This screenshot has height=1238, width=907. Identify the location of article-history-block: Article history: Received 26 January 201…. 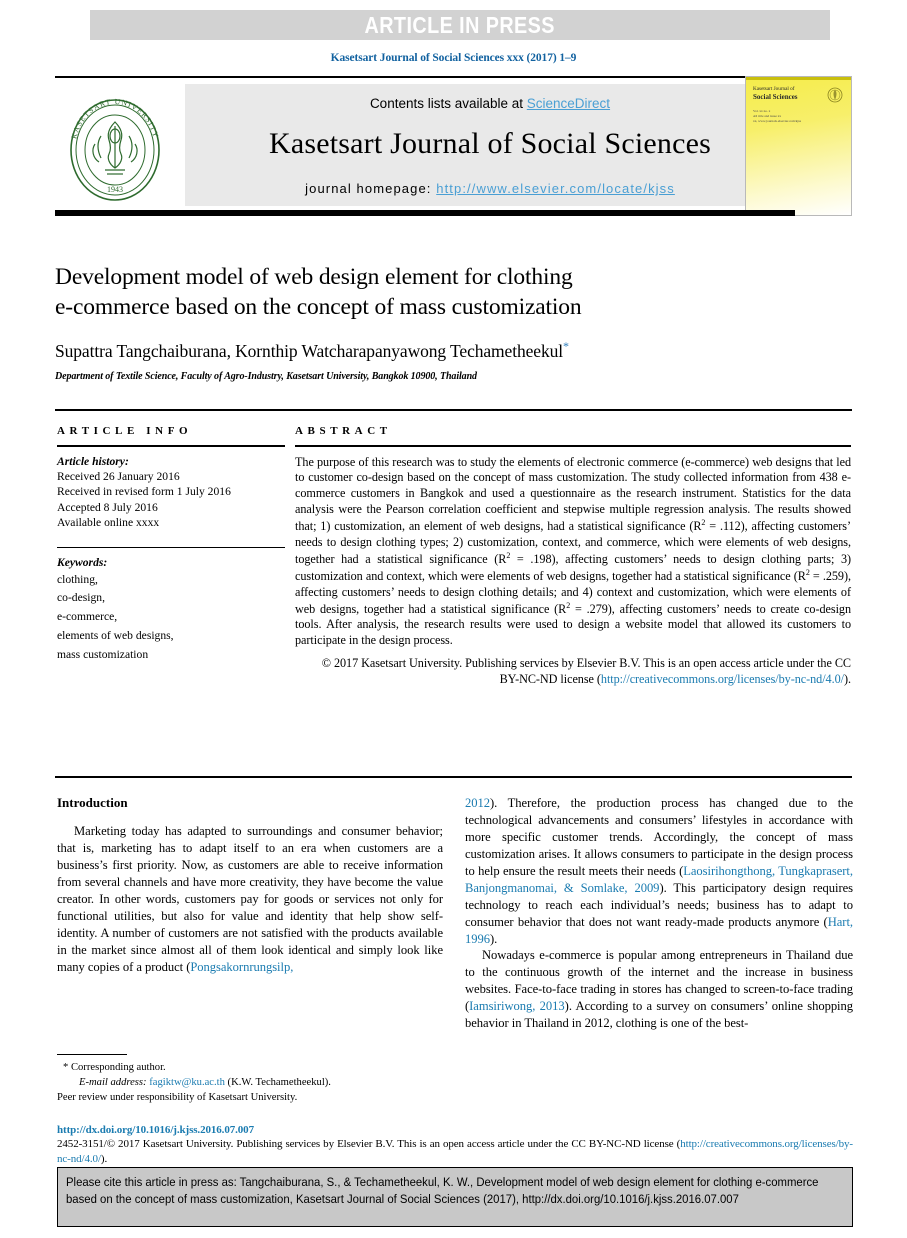
(171, 492).